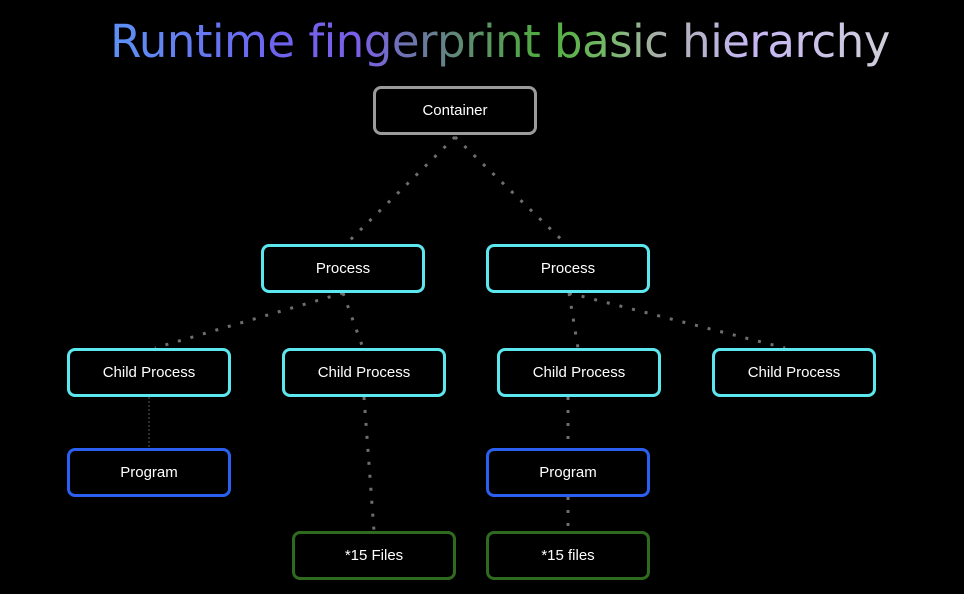 Image resolution: width=964 pixels, height=594 pixels. I want to click on node-child-process-3: Child Process, so click(579, 372).